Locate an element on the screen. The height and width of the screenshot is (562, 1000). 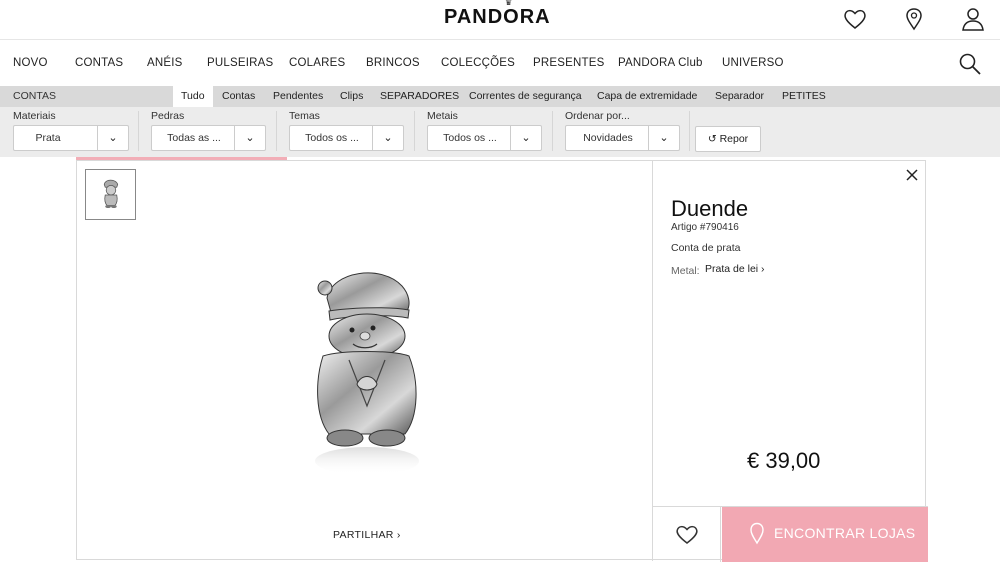
ordenar-select: Novidades ⌄ is located at coordinates (622, 138).